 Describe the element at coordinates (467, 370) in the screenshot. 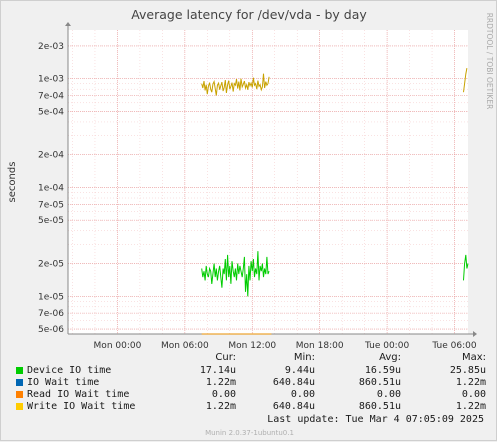

I see `legend-max: 25.85u` at that location.